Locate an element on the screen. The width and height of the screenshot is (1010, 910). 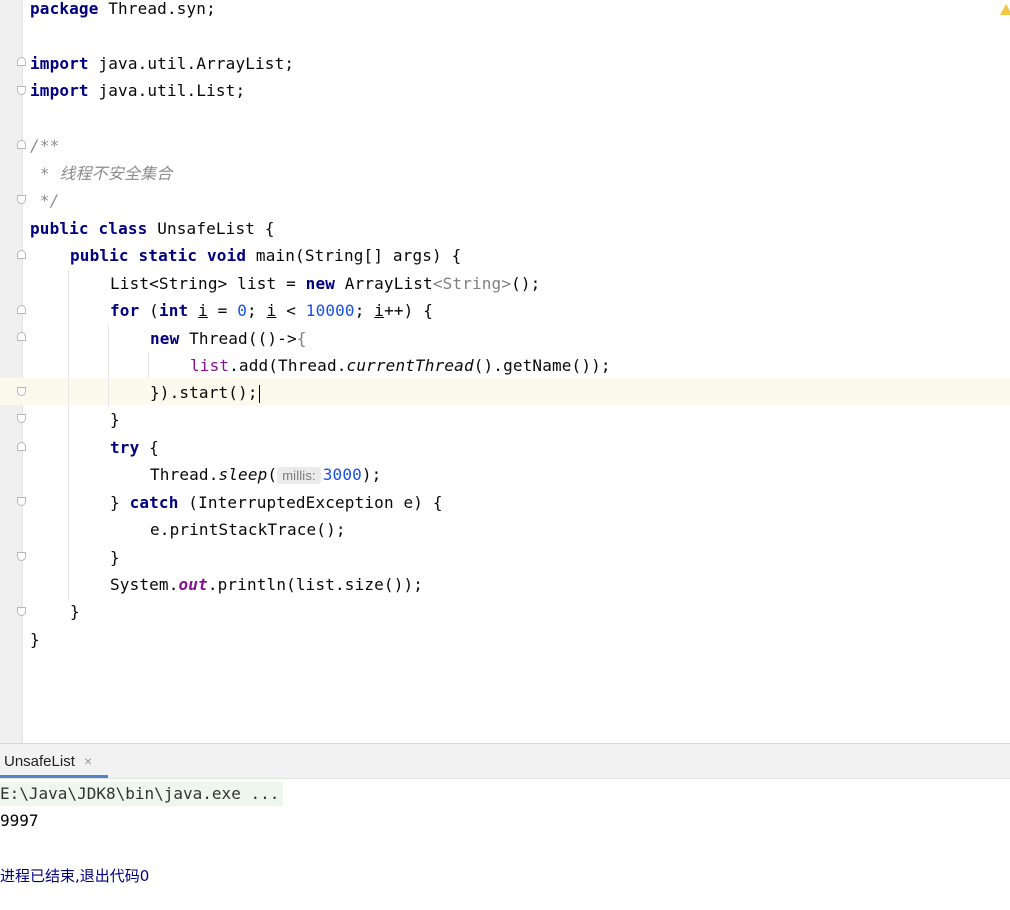
code-text: java.util.List; is located at coordinates (167, 90).